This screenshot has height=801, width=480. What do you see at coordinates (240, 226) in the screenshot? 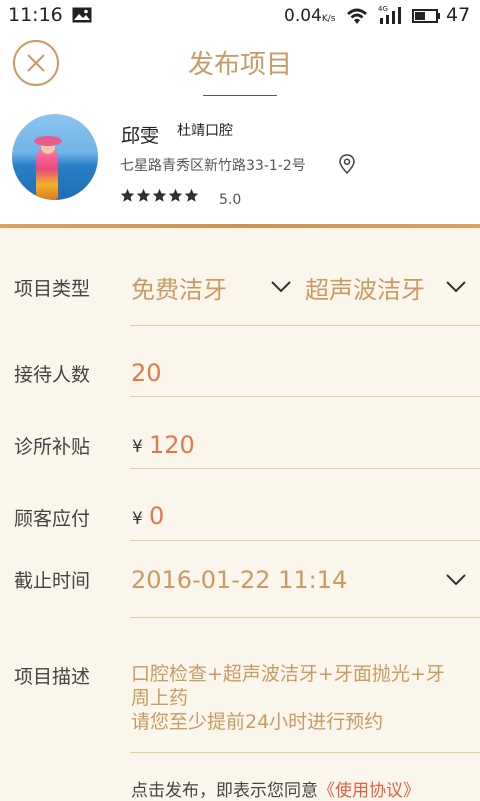
I see `gold-divider` at bounding box center [240, 226].